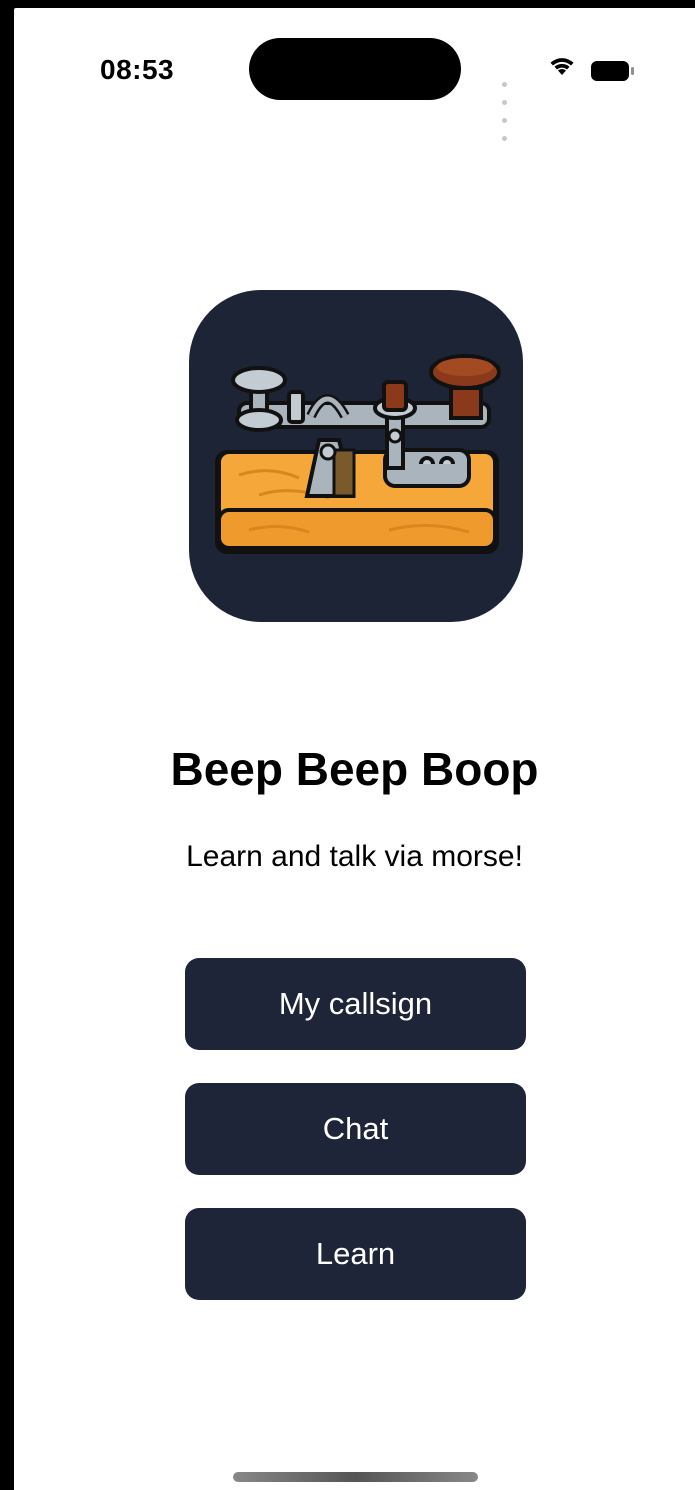  What do you see at coordinates (355, 1004) in the screenshot?
I see `my-callsign-button: My callsign` at bounding box center [355, 1004].